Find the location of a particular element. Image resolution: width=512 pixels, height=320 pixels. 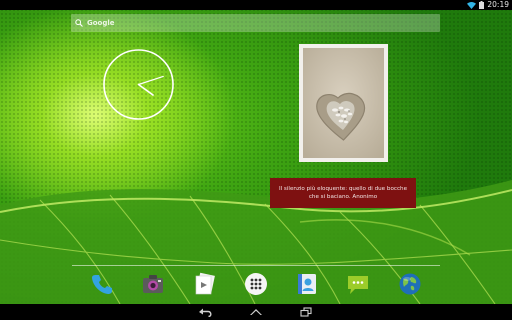

search-icon is located at coordinates (79, 23).